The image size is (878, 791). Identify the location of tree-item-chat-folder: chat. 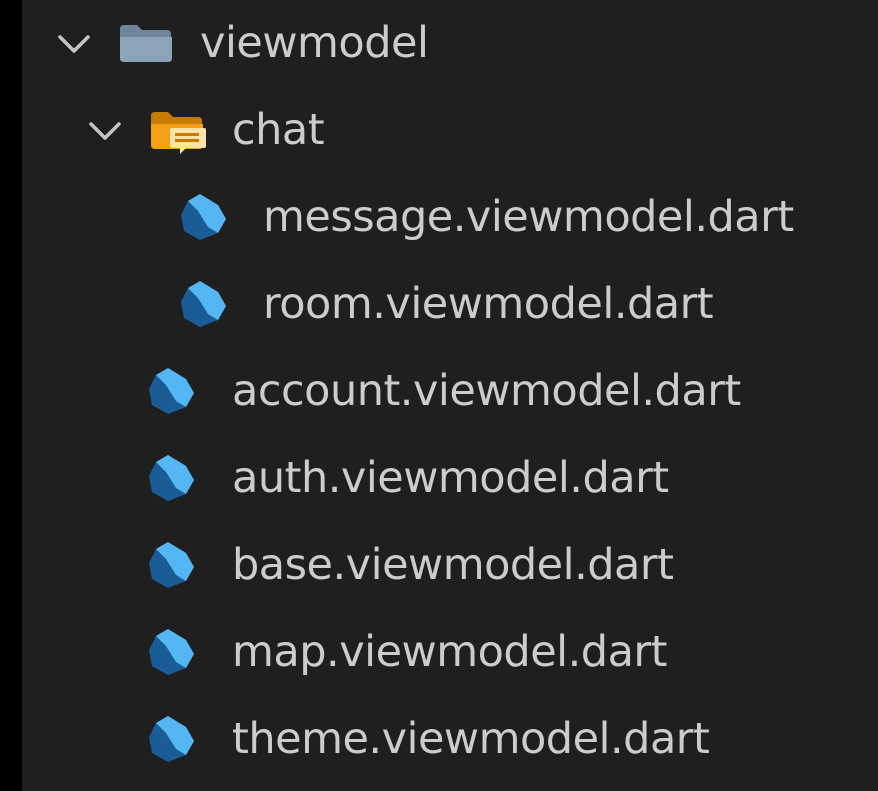
(450, 130).